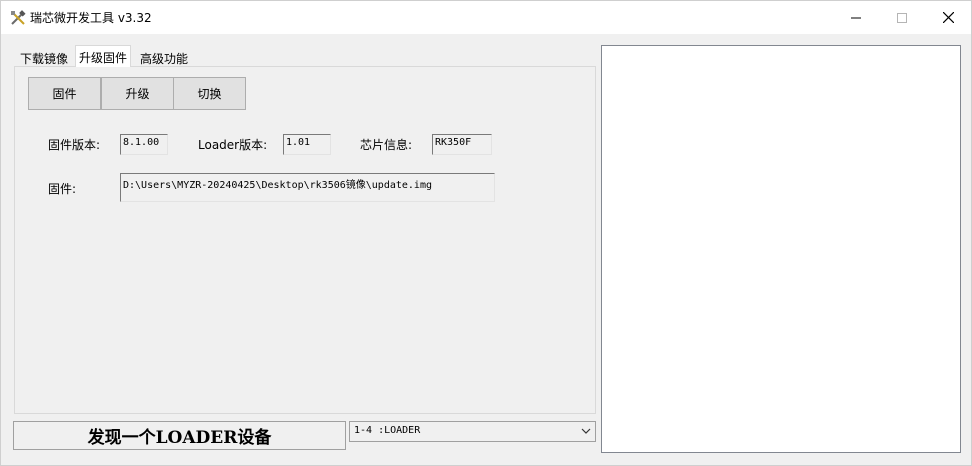 This screenshot has width=972, height=466. I want to click on title-bar: 瑞芯微开发工具 v3.32, so click(486, 17).